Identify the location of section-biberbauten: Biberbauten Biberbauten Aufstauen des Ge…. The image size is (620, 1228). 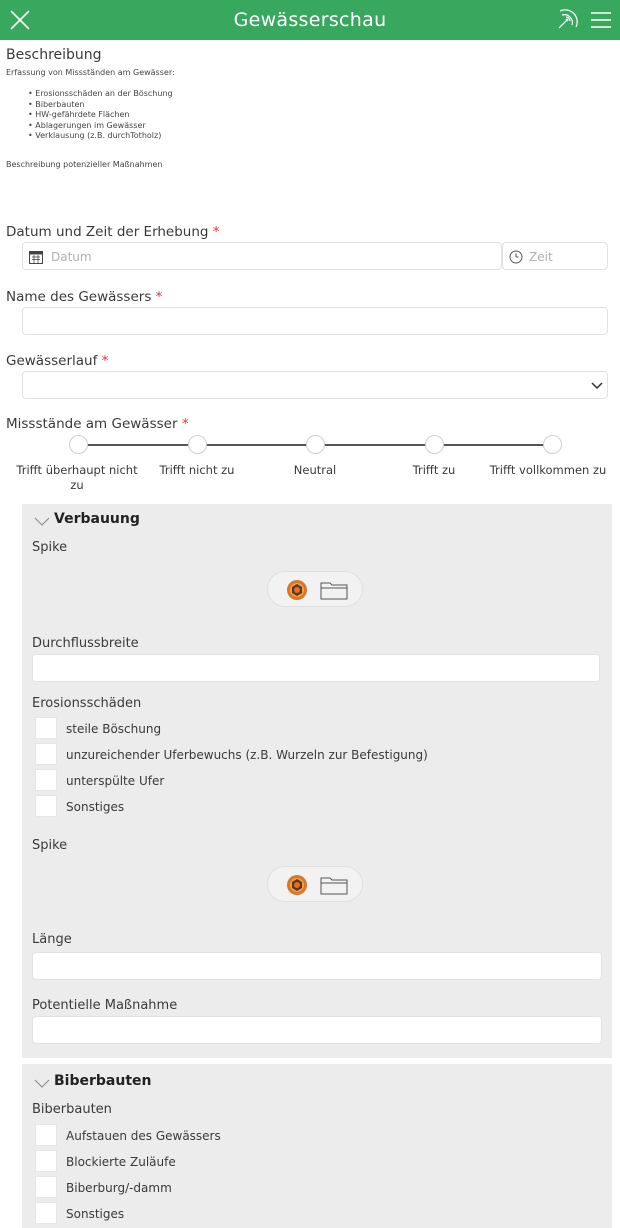
(317, 1146).